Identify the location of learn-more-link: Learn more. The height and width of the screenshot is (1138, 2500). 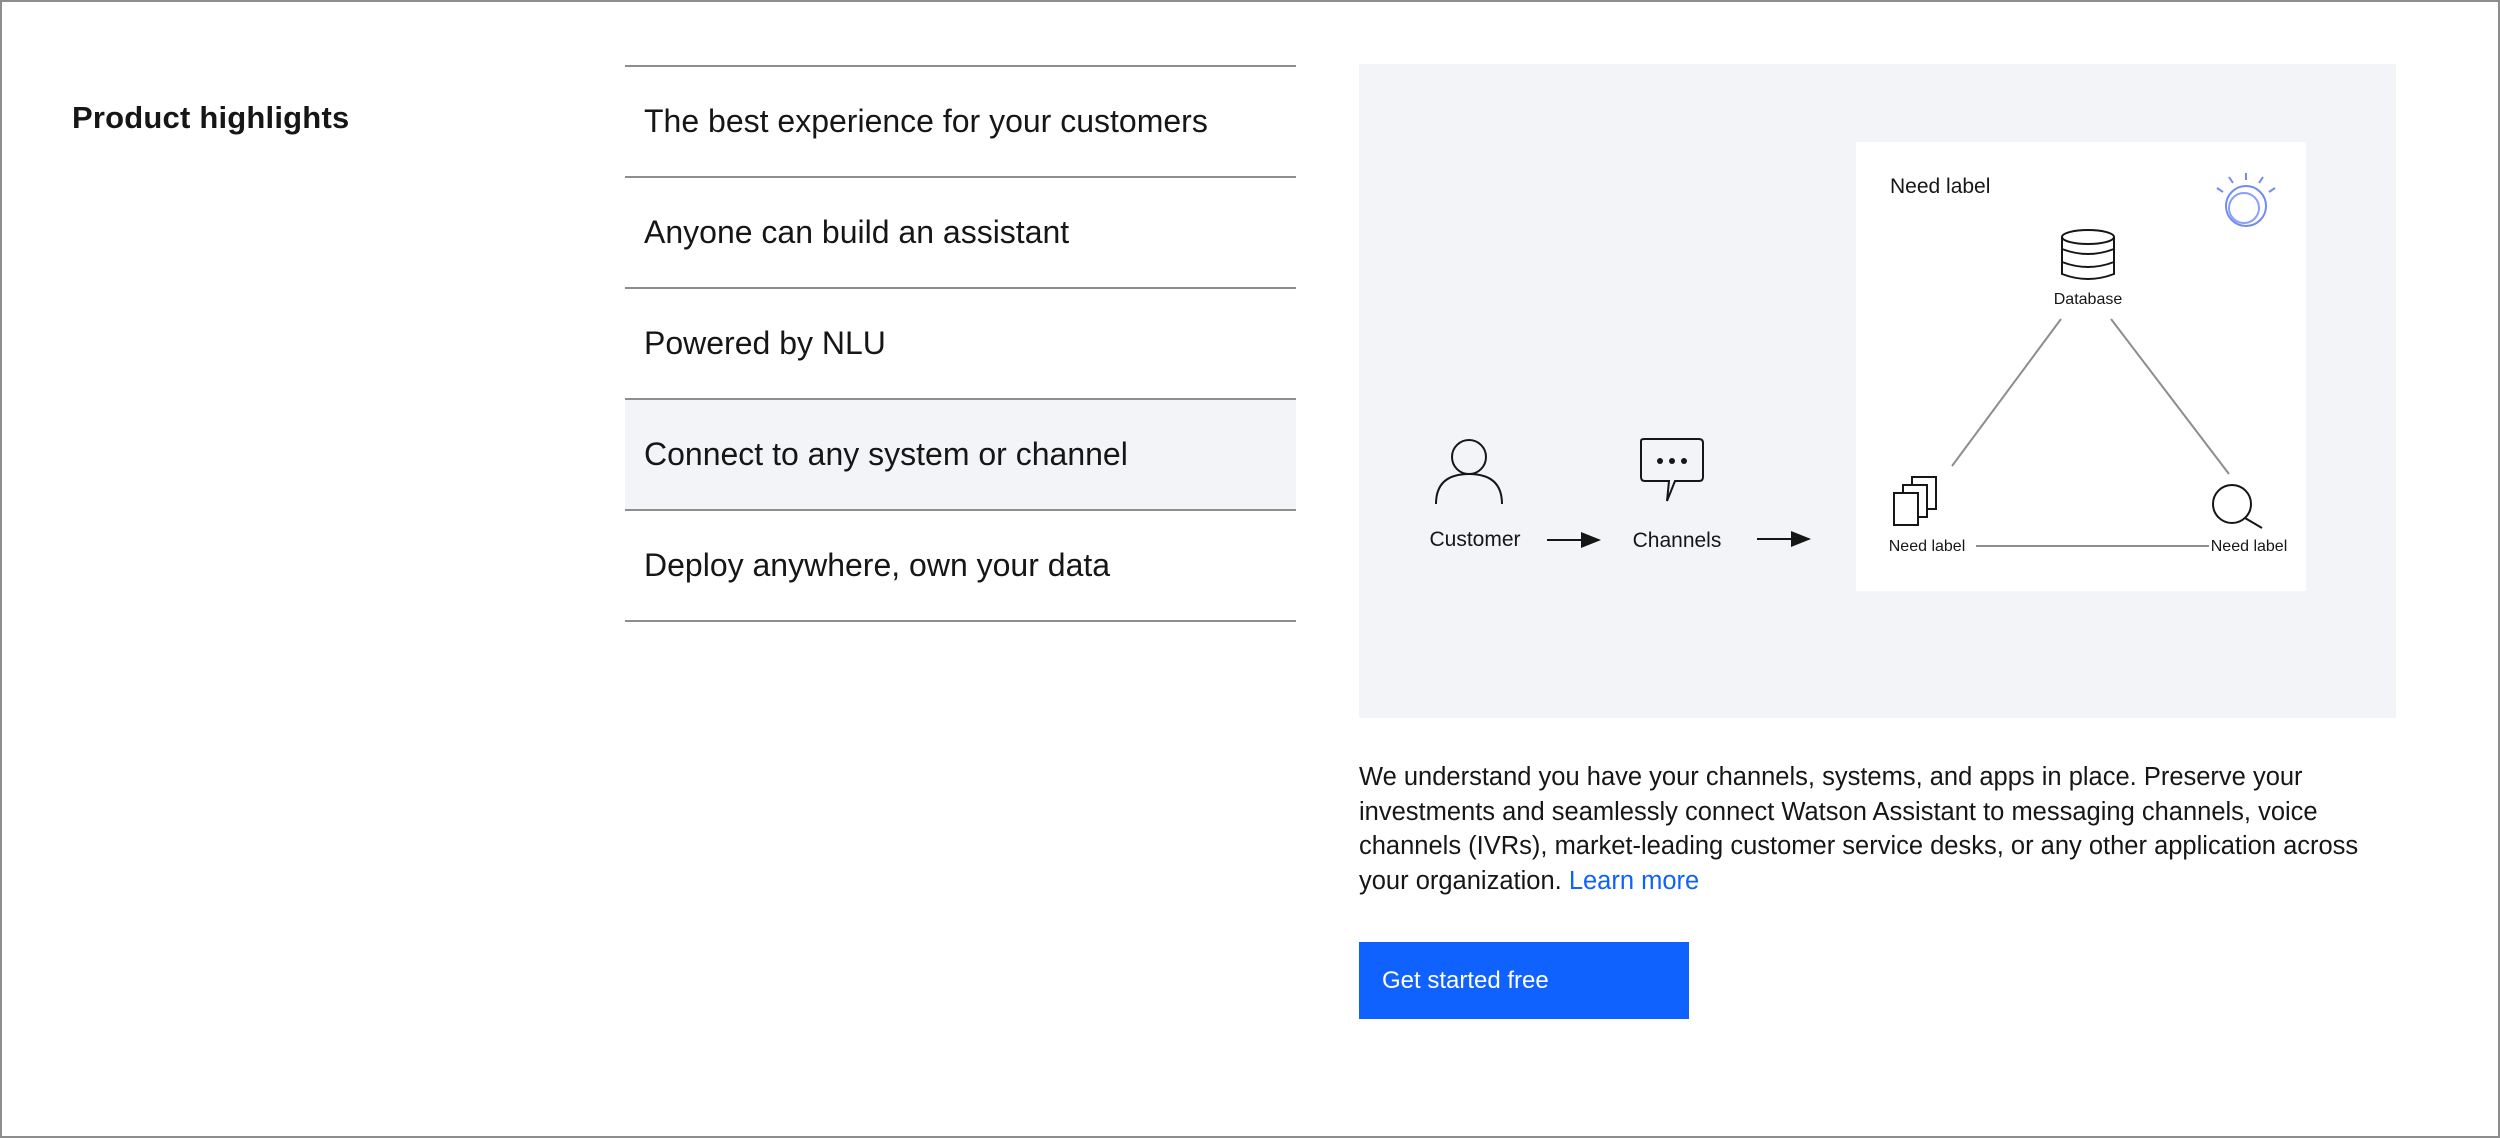
(1634, 881).